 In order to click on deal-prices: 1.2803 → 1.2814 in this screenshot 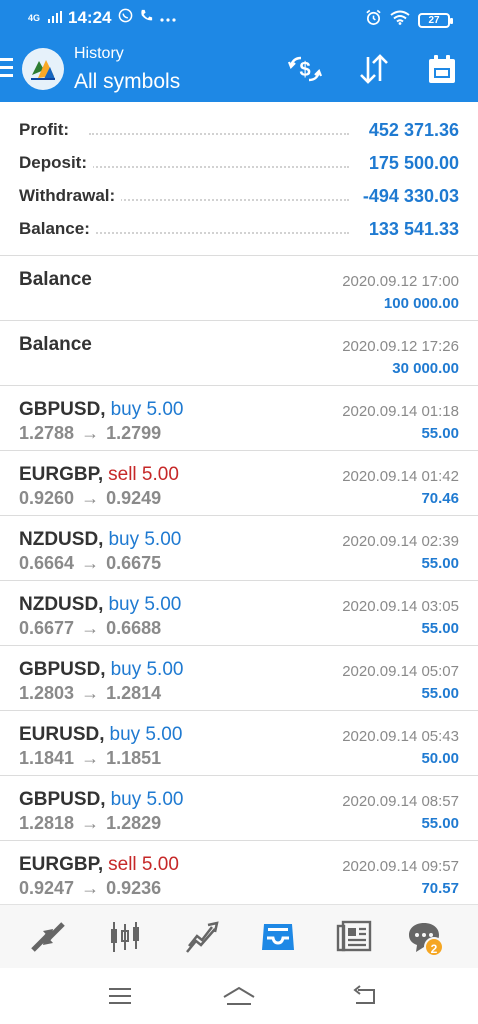, I will do `click(90, 693)`.